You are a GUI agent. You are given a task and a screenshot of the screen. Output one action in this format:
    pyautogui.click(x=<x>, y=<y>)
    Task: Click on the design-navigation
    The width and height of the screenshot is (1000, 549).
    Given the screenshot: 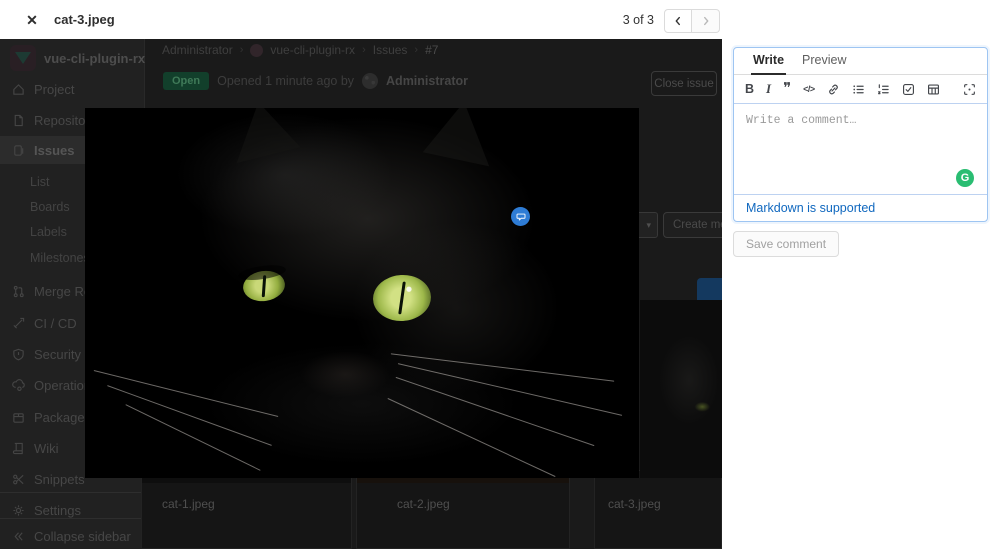 What is the action you would take?
    pyautogui.click(x=692, y=21)
    